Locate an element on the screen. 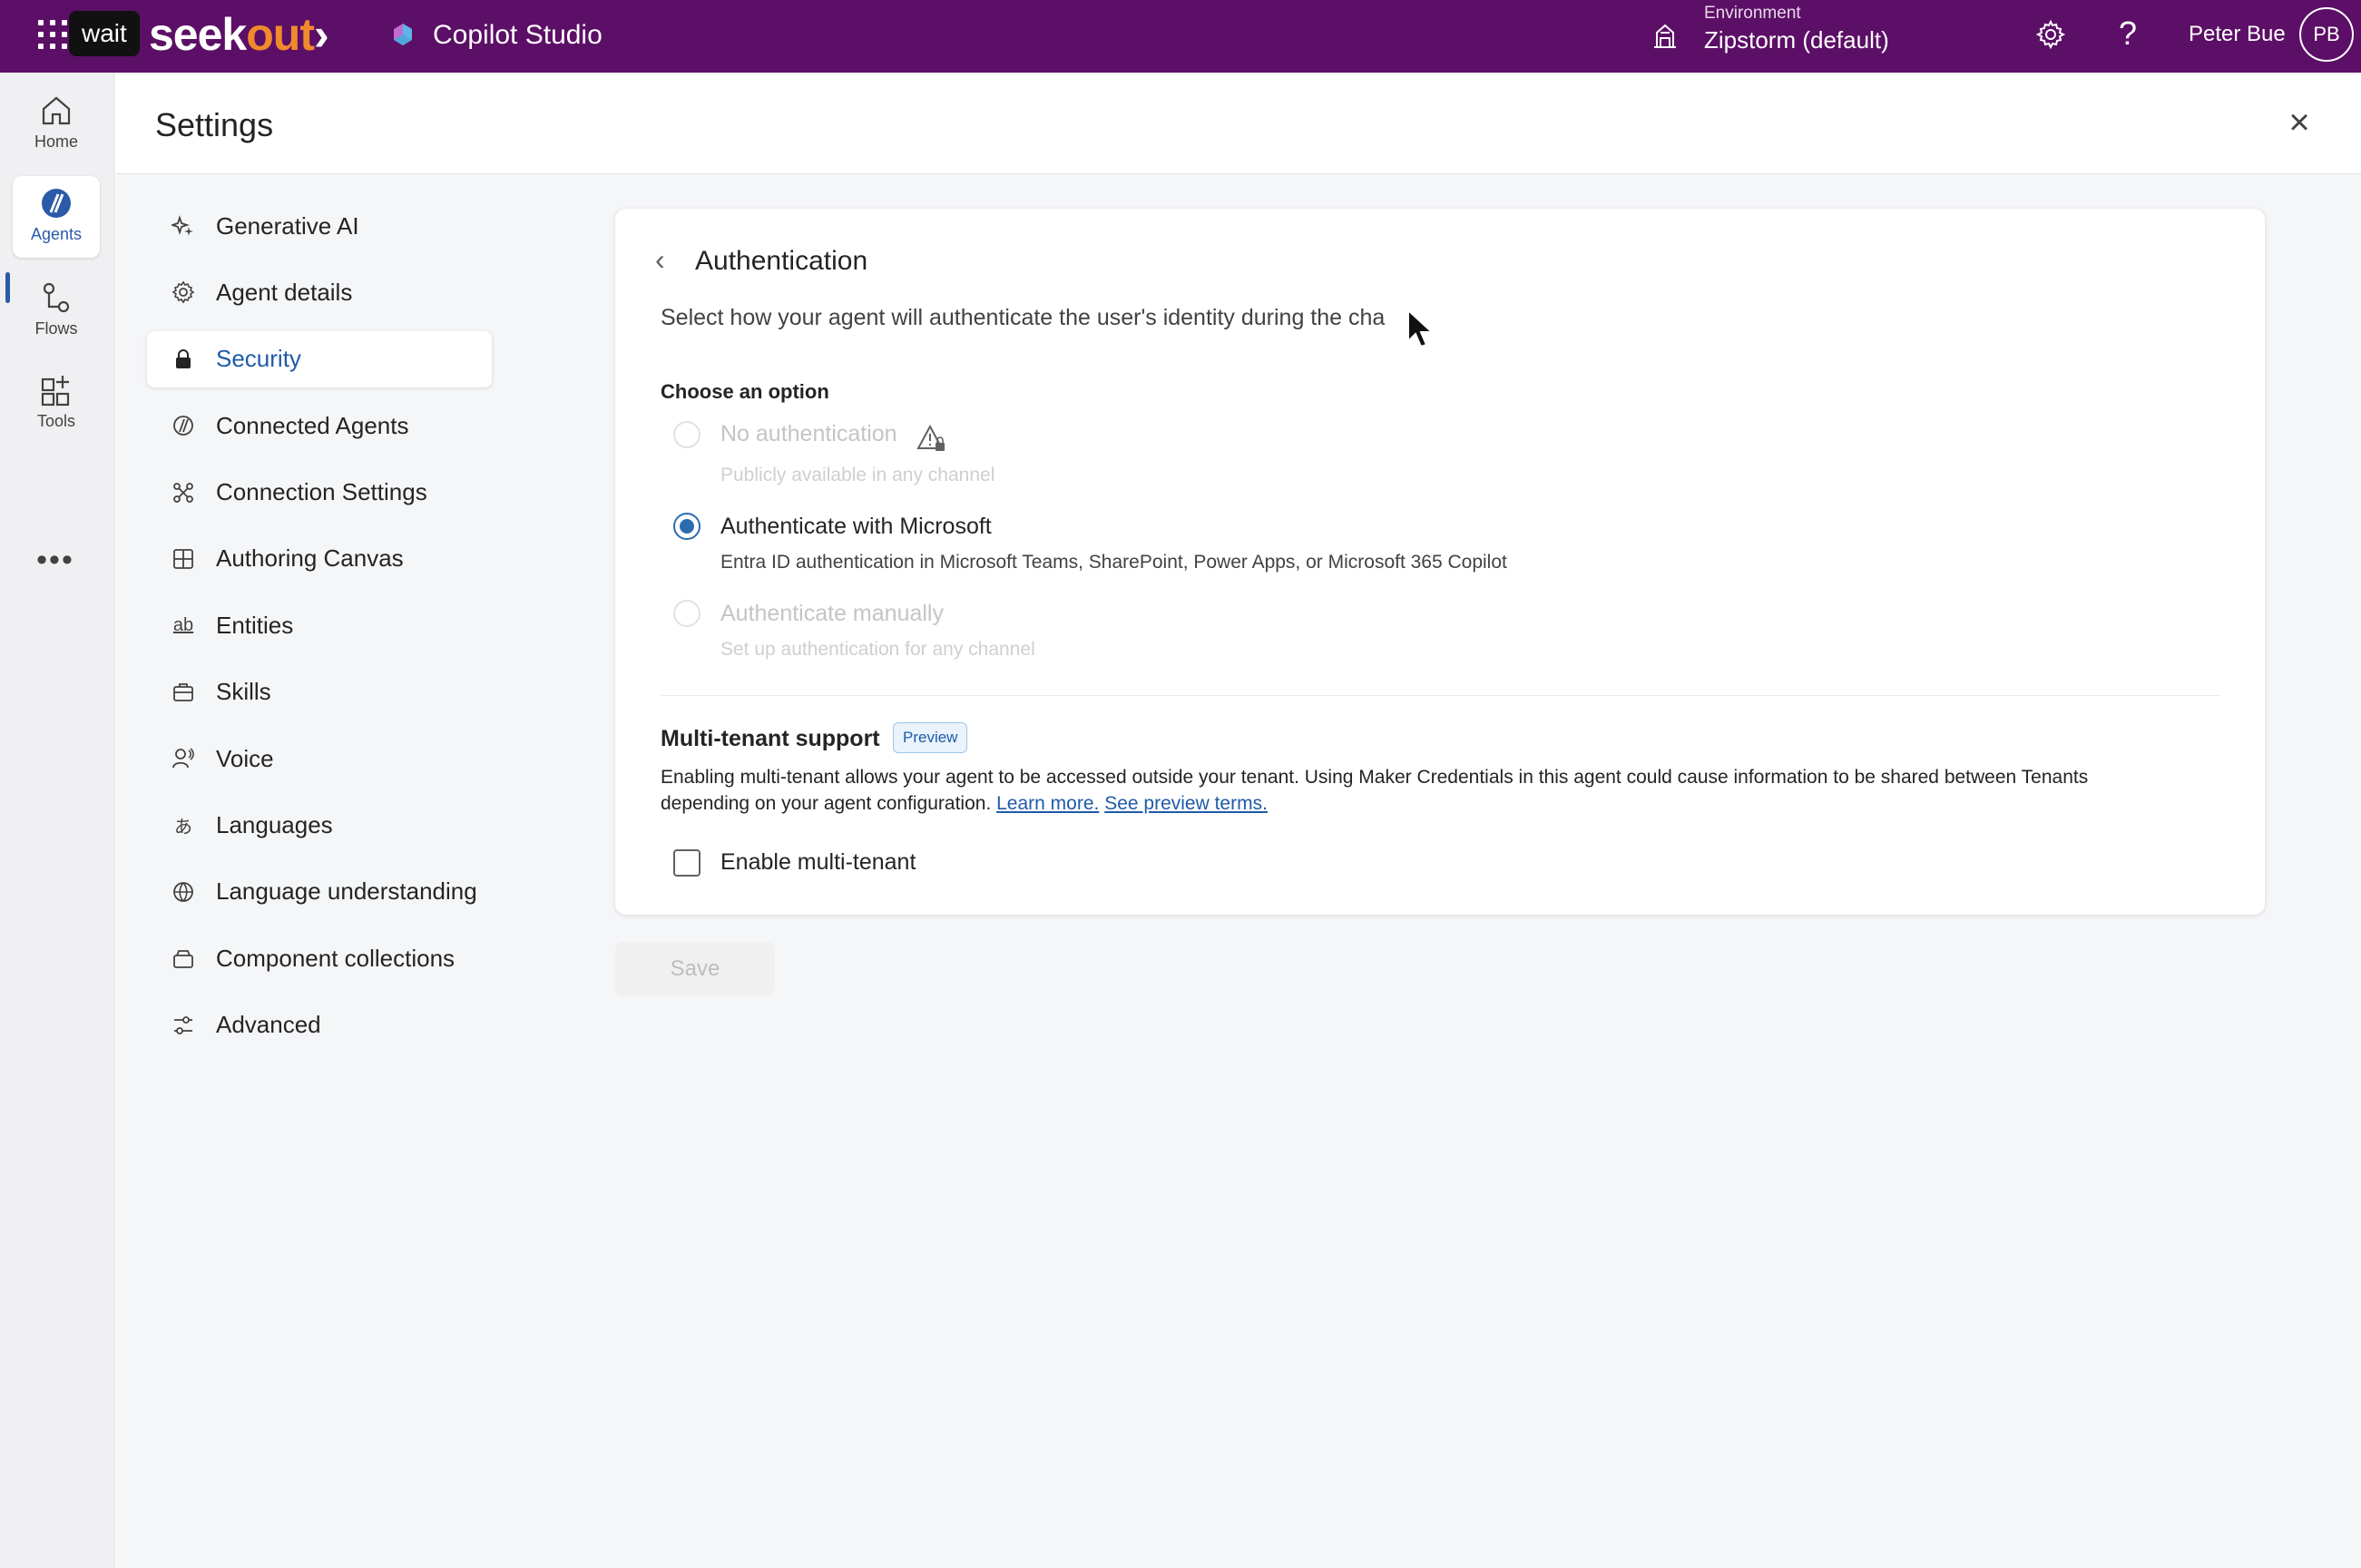 This screenshot has width=2361, height=1568. brand-chevron: › is located at coordinates (321, 34).